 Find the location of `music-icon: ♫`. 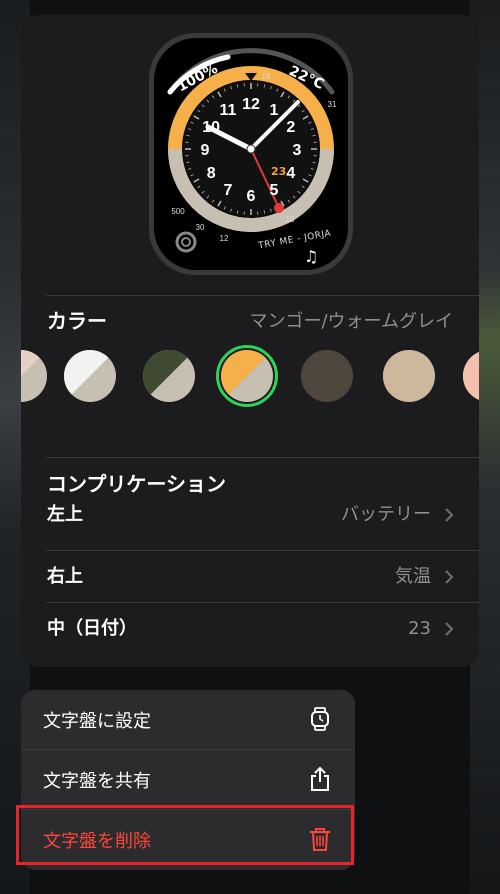

music-icon: ♫ is located at coordinates (311, 256).